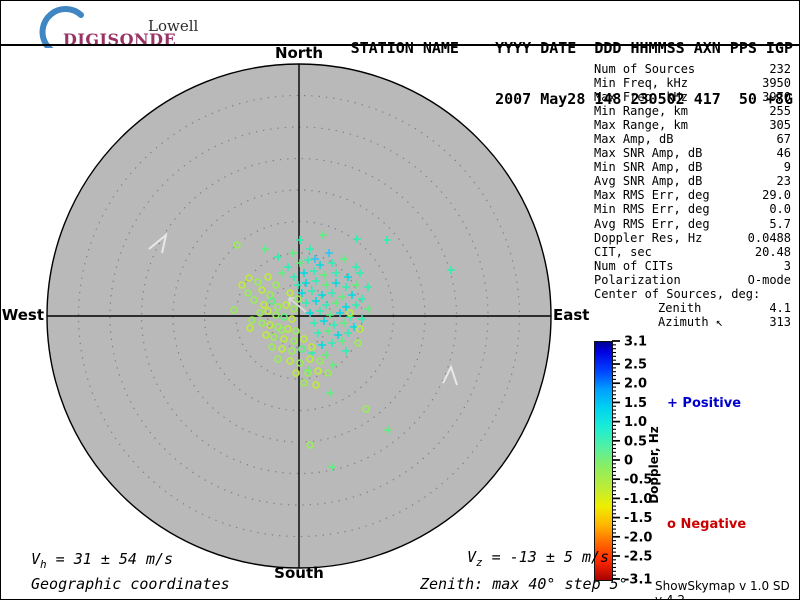  What do you see at coordinates (769, 279) in the screenshot?
I see `stat-value: O-mode` at bounding box center [769, 279].